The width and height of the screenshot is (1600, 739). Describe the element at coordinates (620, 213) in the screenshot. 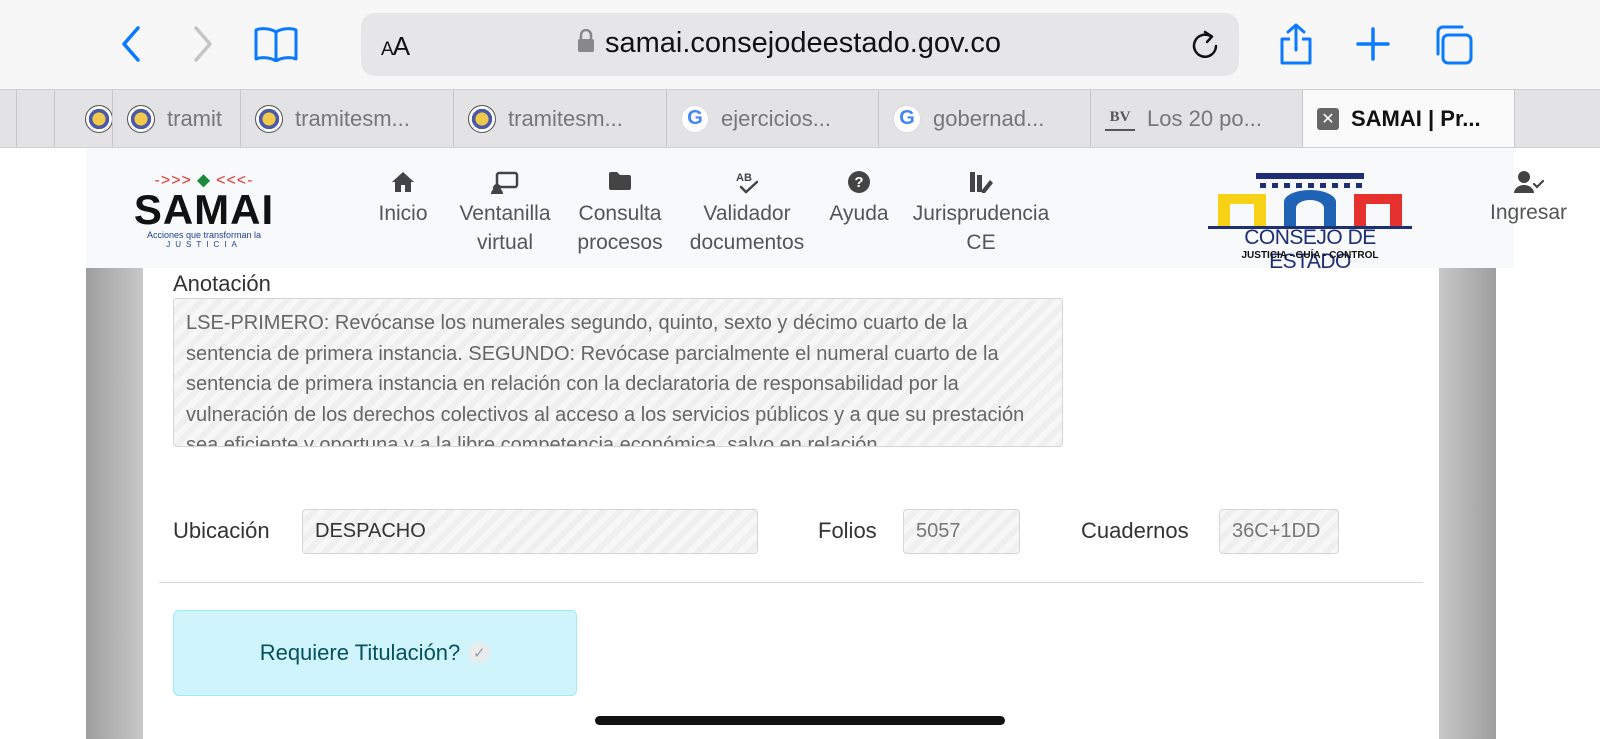

I see `nav-consulta-procesos: Consulta procesos` at that location.